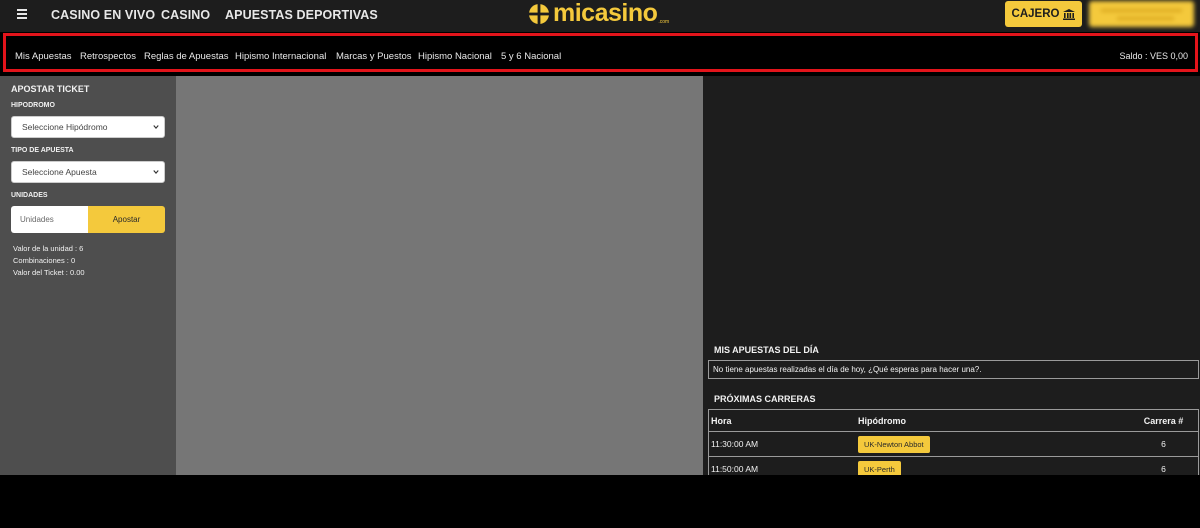 Image resolution: width=1200 pixels, height=528 pixels. Describe the element at coordinates (108, 56) in the screenshot. I see `subnav-retrospectos: Retrospectos` at that location.